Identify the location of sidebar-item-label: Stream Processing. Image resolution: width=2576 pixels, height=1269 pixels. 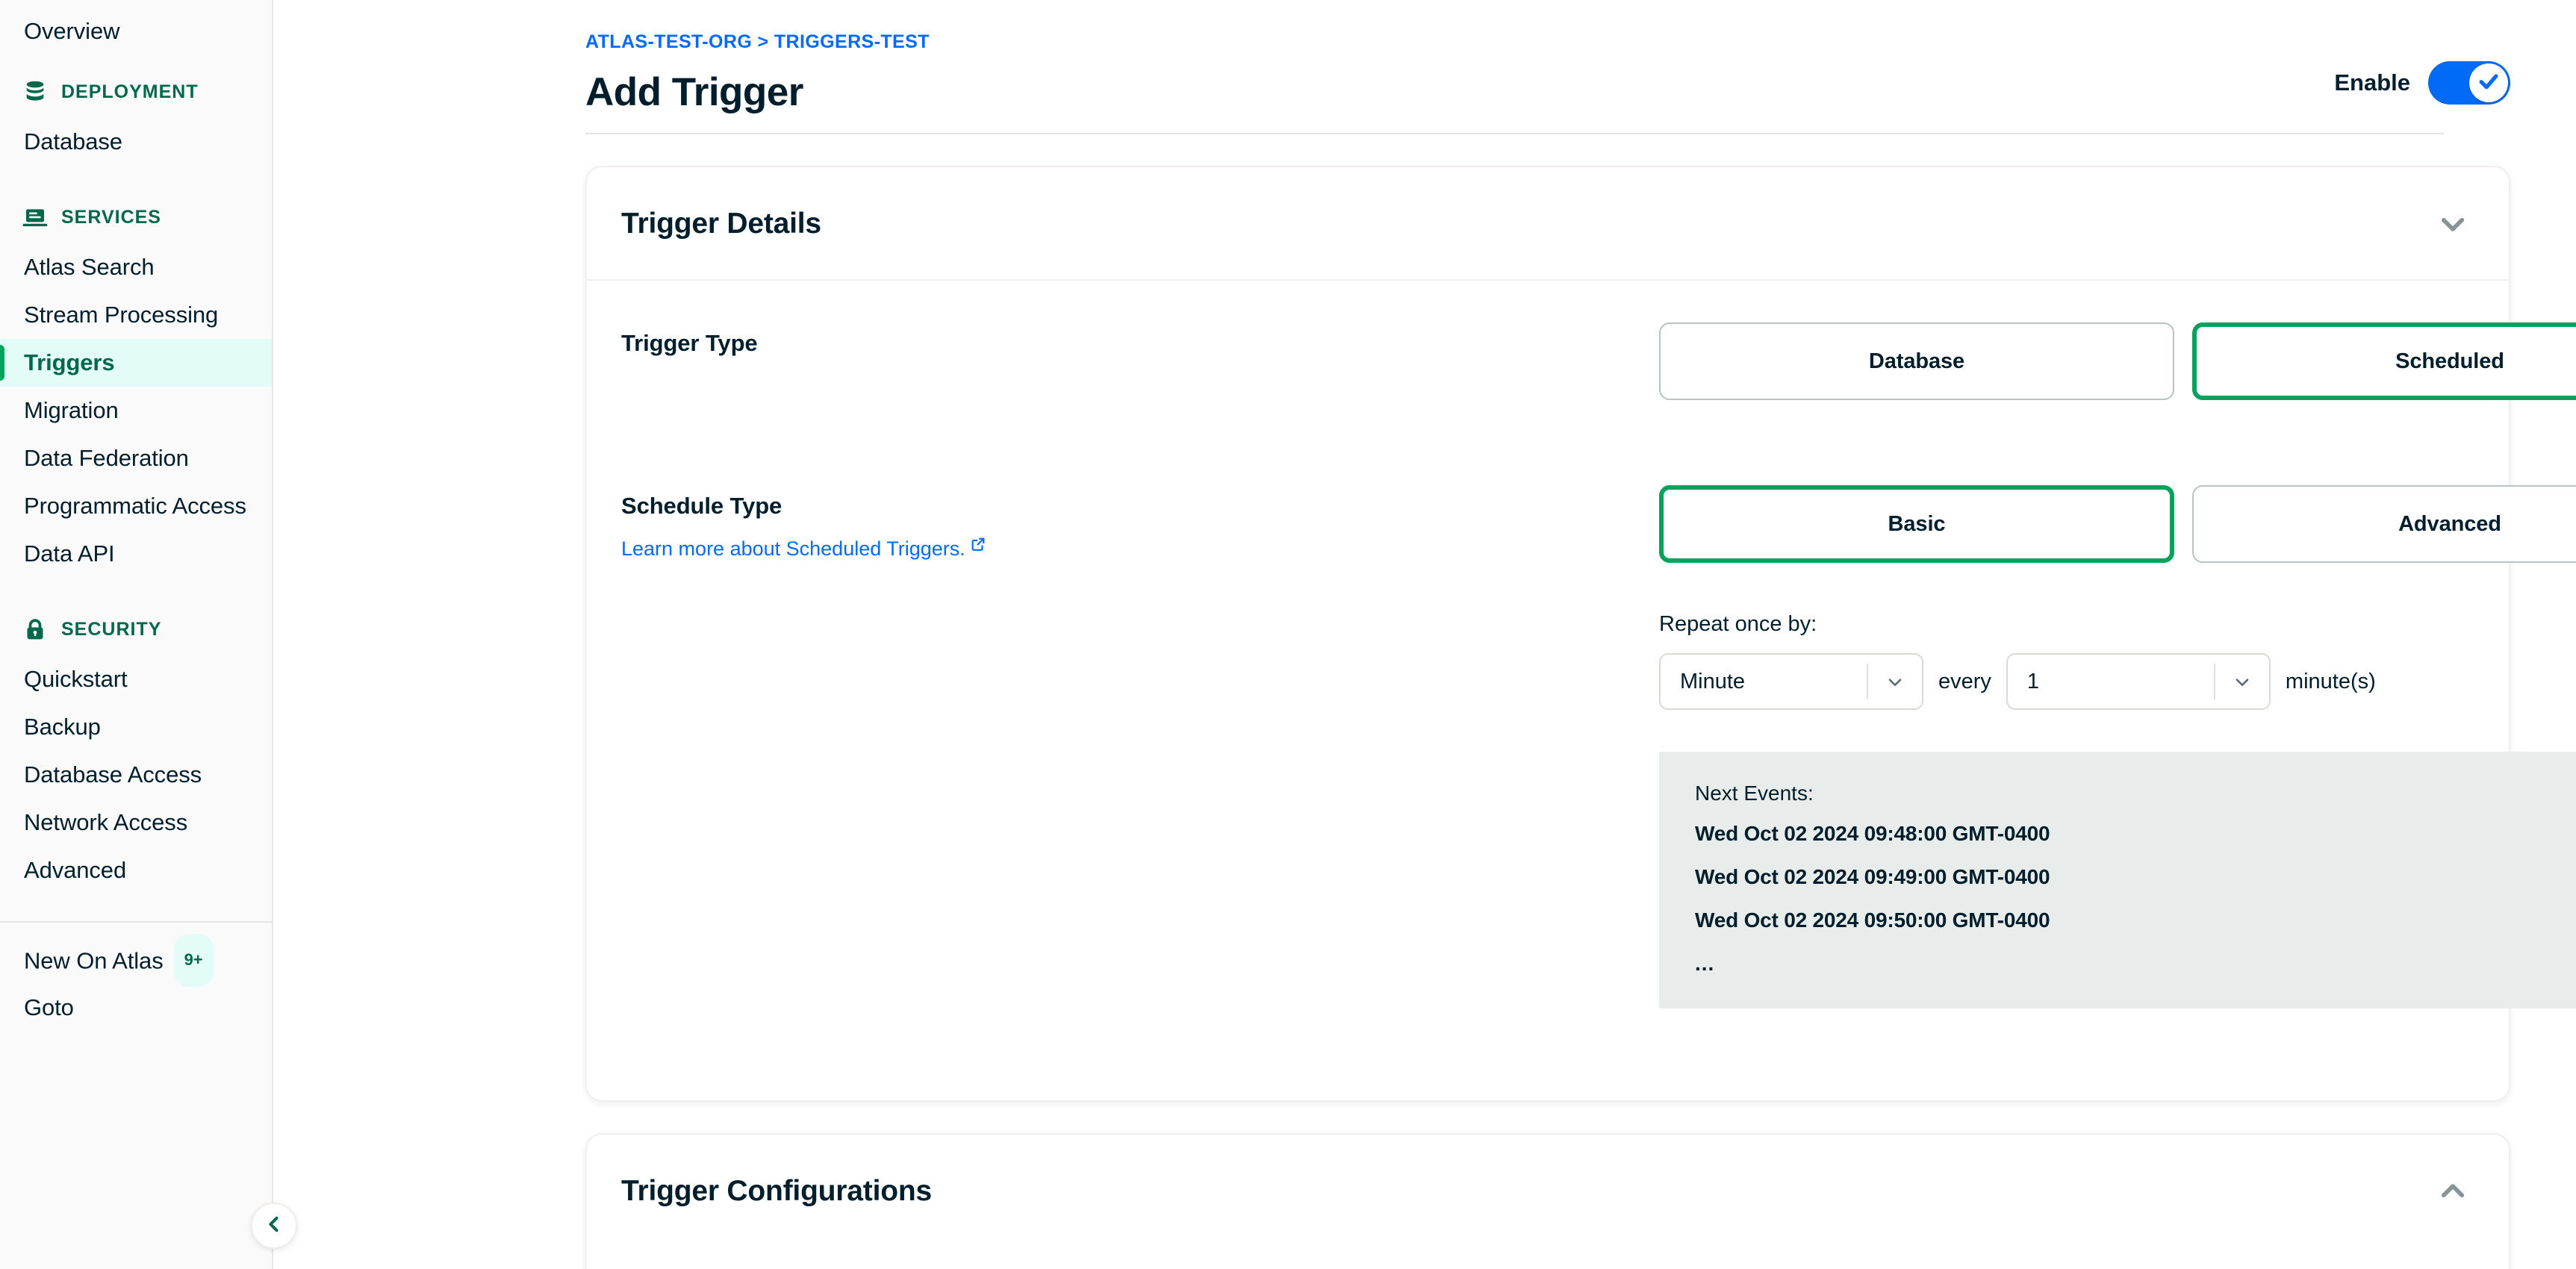
(121, 315).